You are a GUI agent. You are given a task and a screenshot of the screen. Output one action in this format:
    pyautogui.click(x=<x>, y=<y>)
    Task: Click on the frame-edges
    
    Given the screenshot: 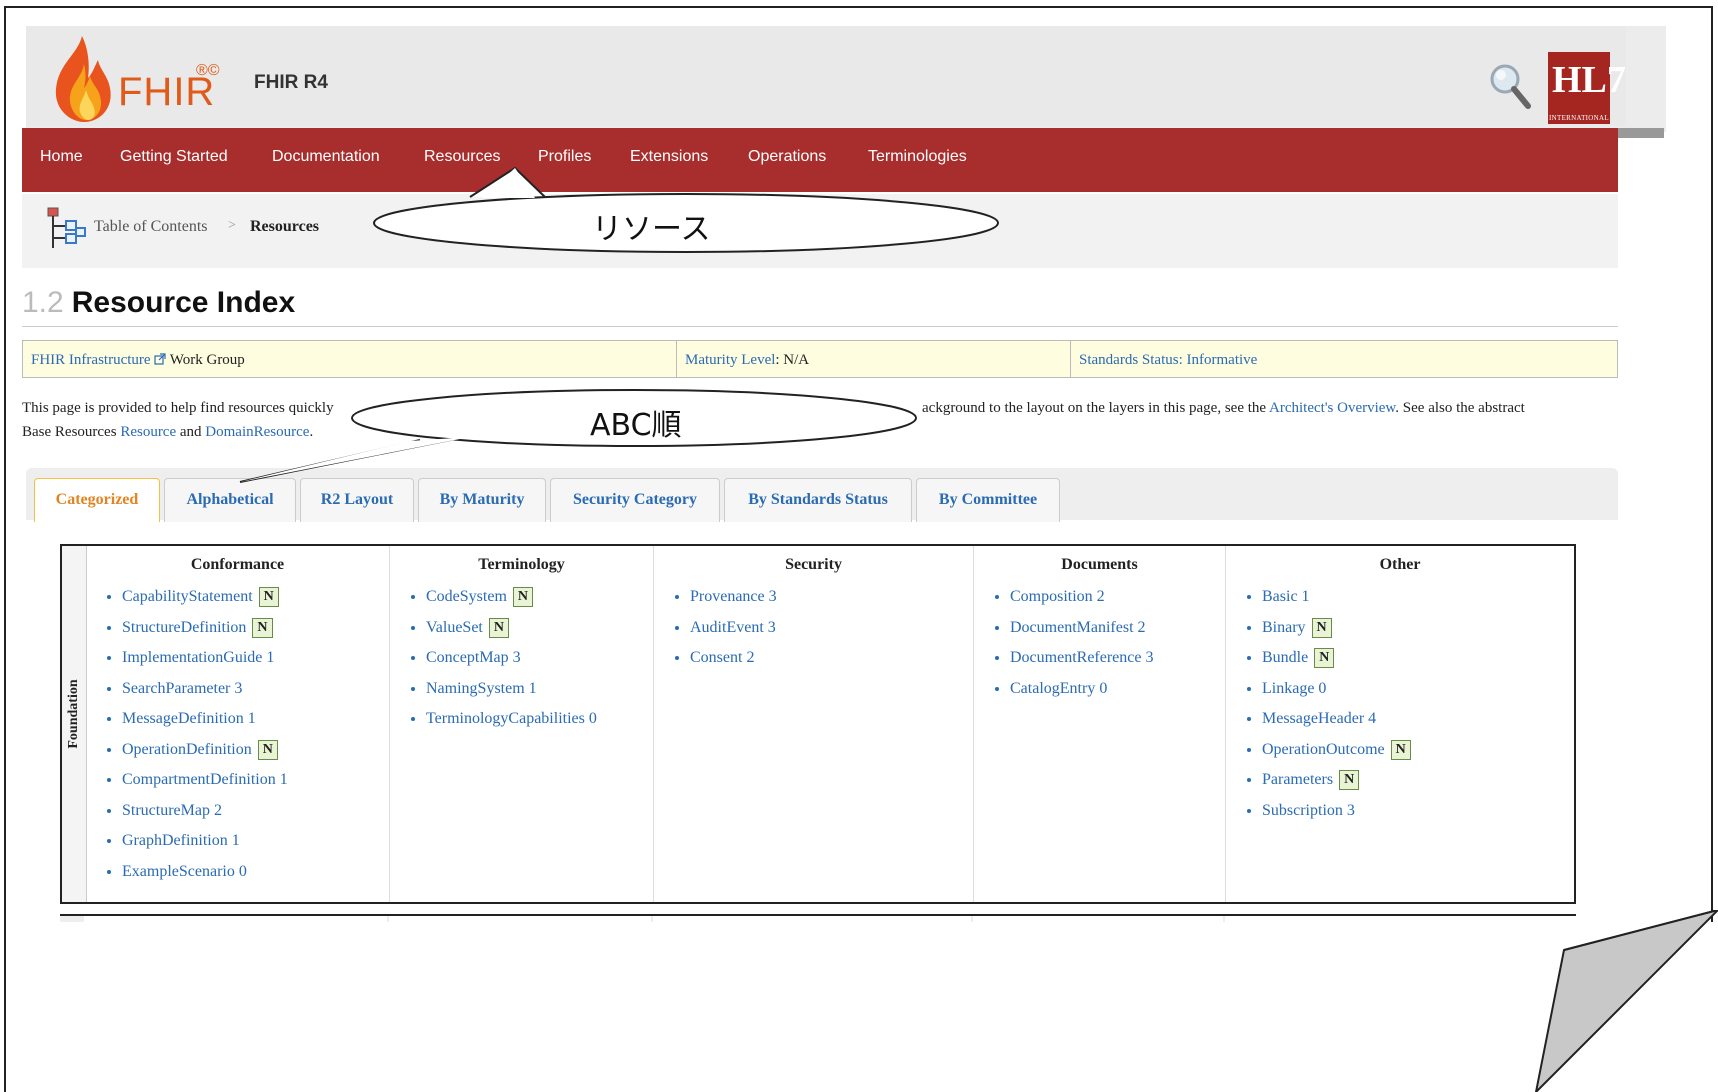 What is the action you would take?
    pyautogui.click(x=5, y=1006)
    